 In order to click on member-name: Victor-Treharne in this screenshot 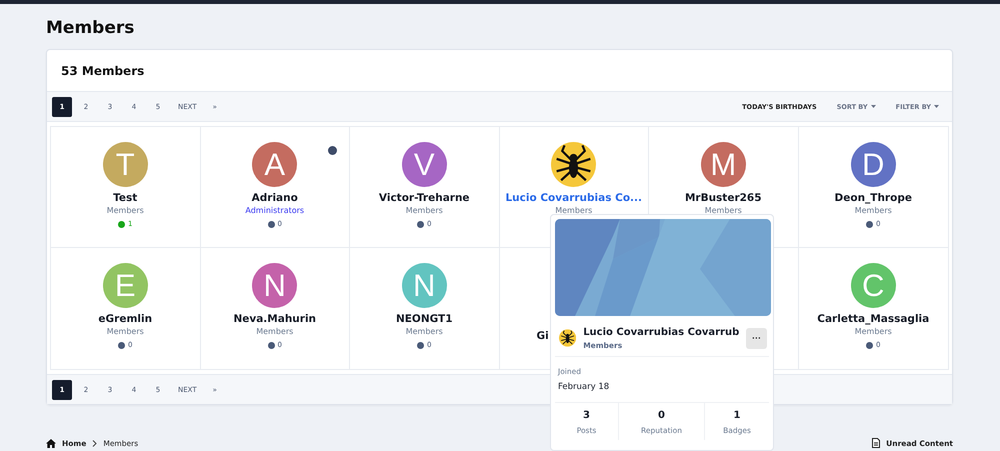, I will do `click(424, 198)`.